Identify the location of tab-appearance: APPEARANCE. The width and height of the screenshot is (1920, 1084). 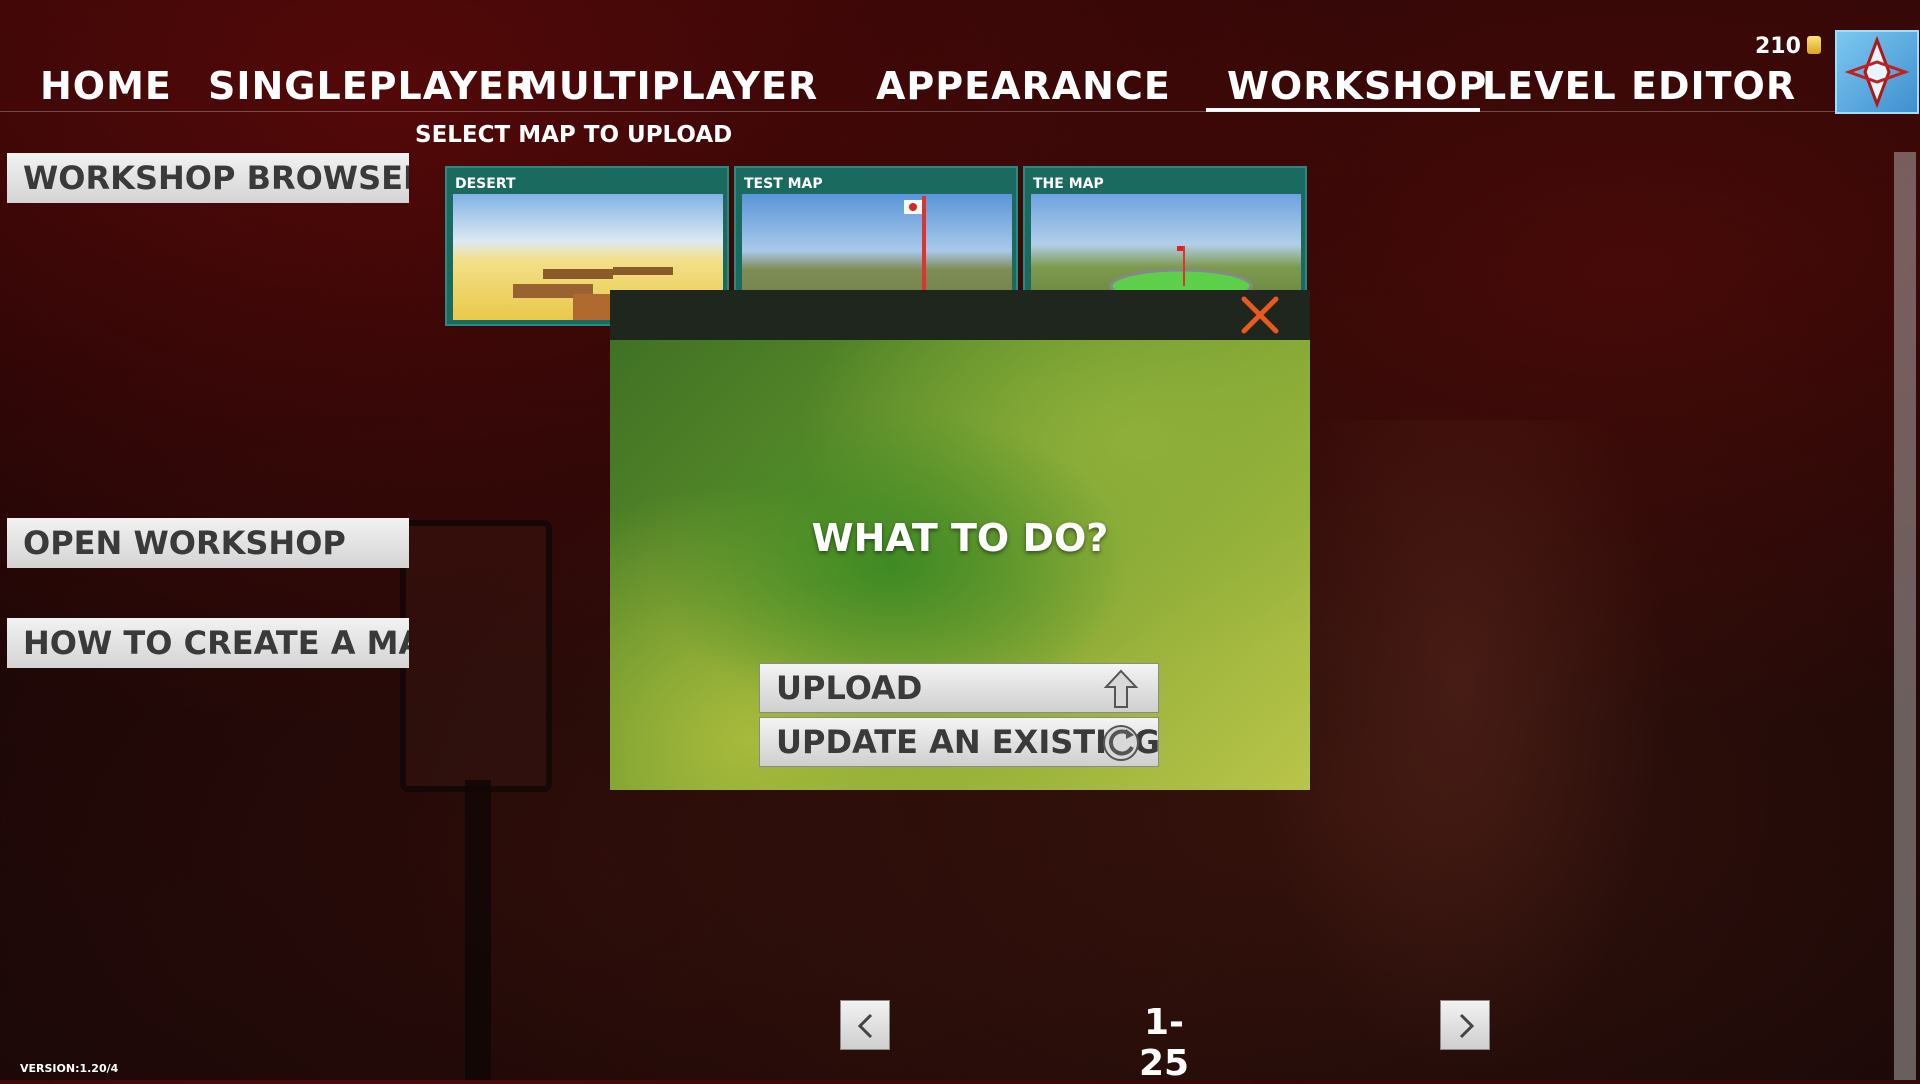
(1023, 86).